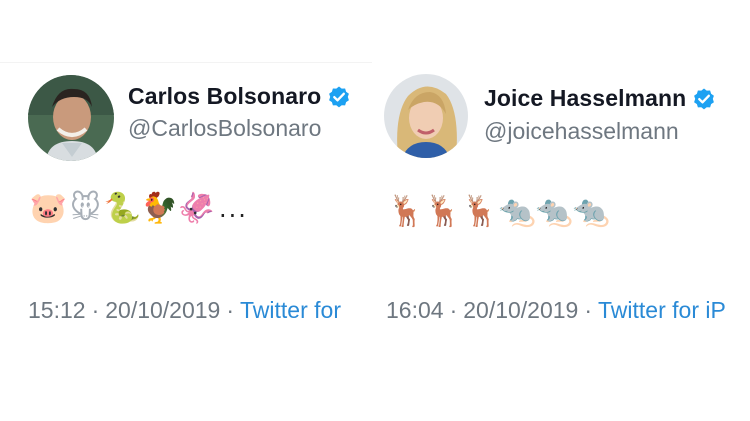  Describe the element at coordinates (224, 128) in the screenshot. I see `username-handle: @CarlosBolsonaro` at that location.